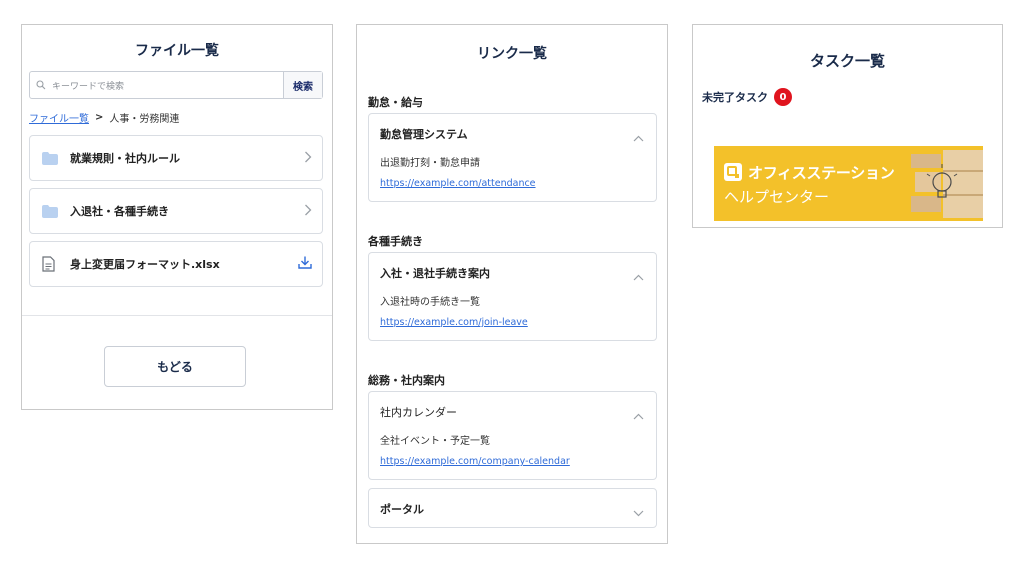  I want to click on search-placeholder: キーワードで検索, so click(88, 86).